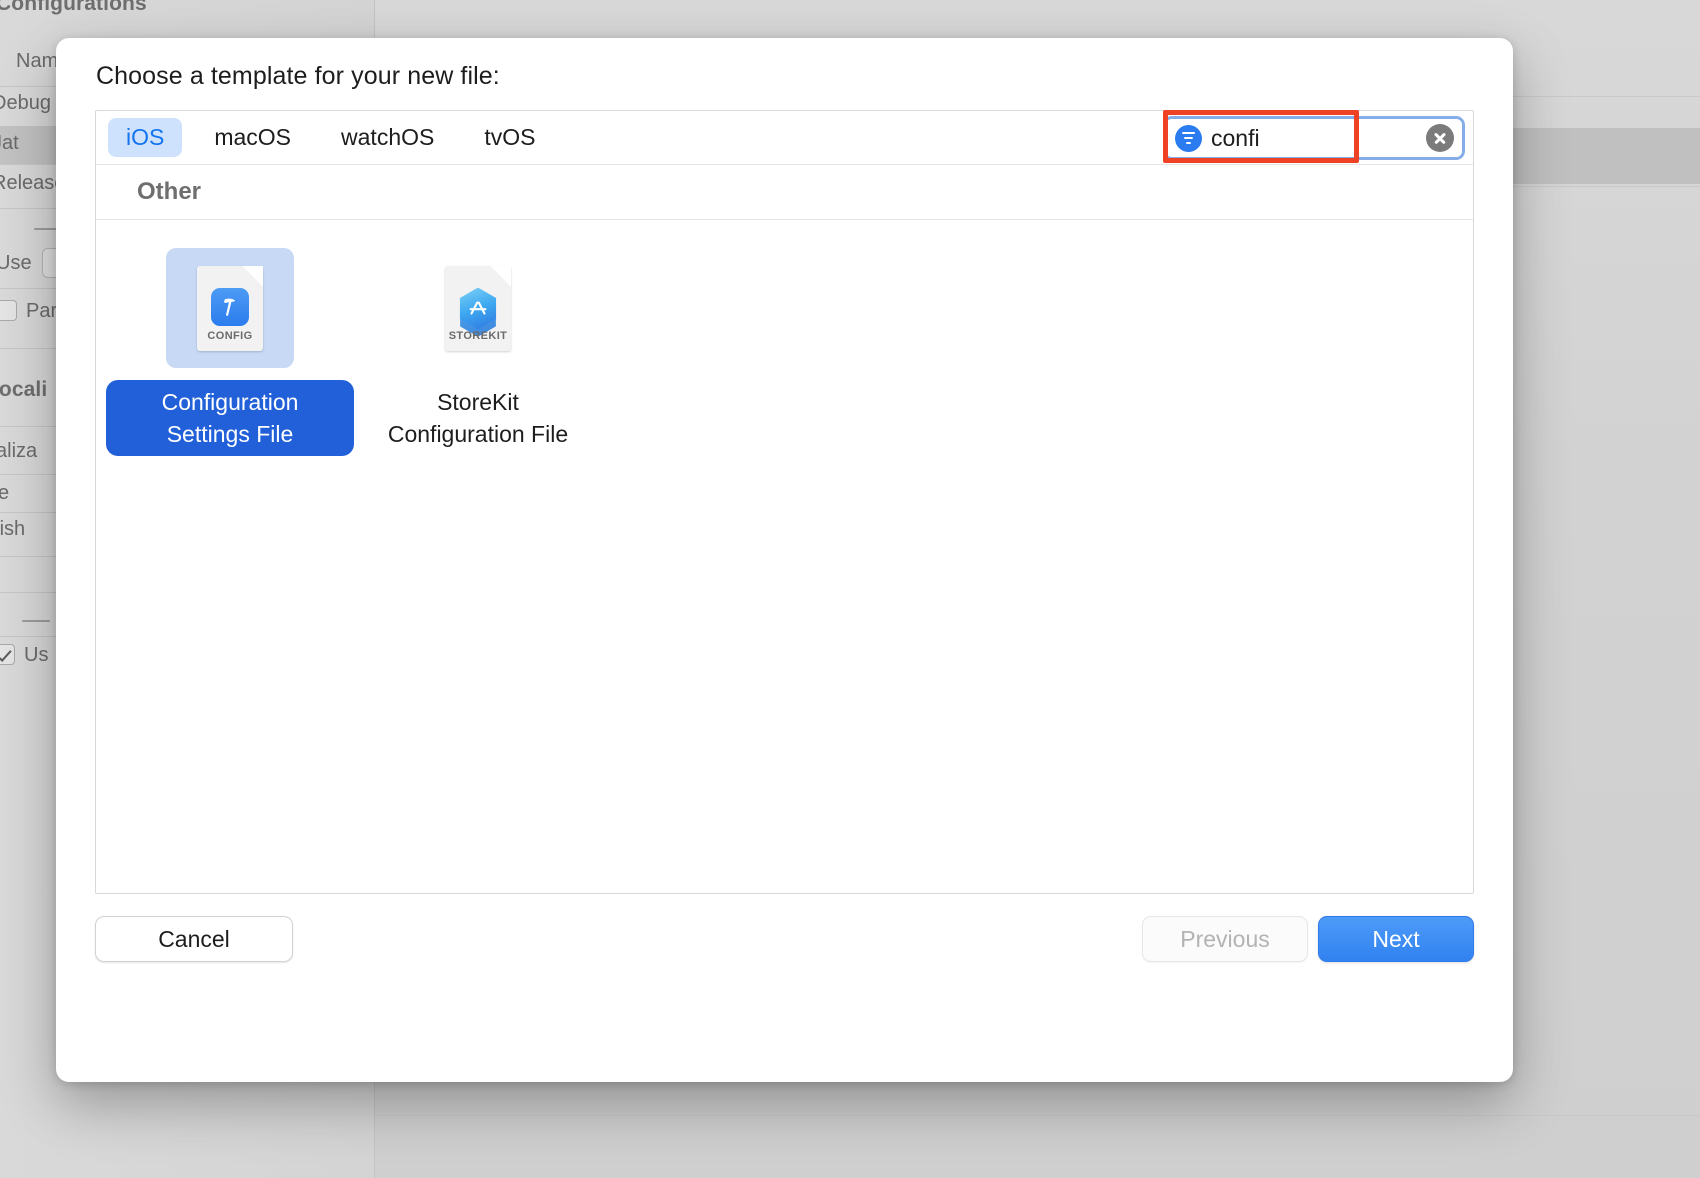 This screenshot has width=1700, height=1178. I want to click on tab-watchos: watchOS, so click(387, 137).